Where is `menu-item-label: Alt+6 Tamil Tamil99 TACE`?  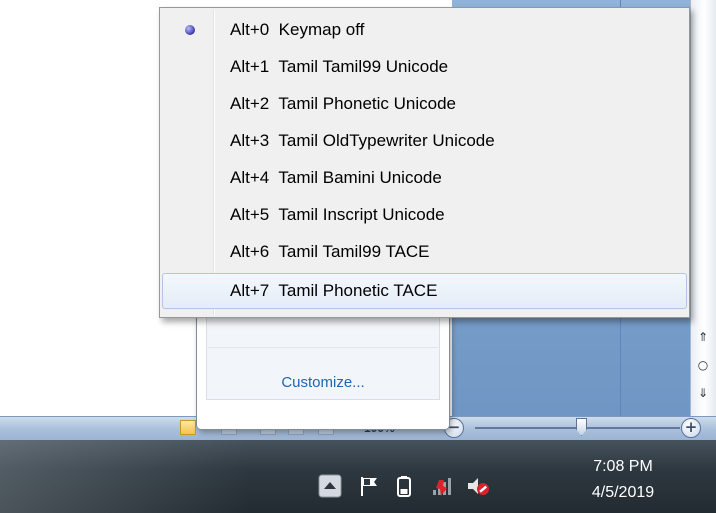
menu-item-label: Alt+6 Tamil Tamil99 TACE is located at coordinates (330, 251).